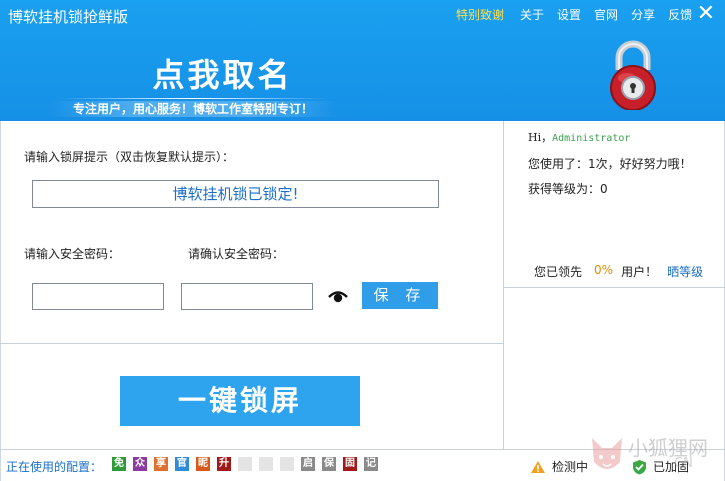 The width and height of the screenshot is (725, 481). I want to click on share-link: 分享, so click(643, 14).